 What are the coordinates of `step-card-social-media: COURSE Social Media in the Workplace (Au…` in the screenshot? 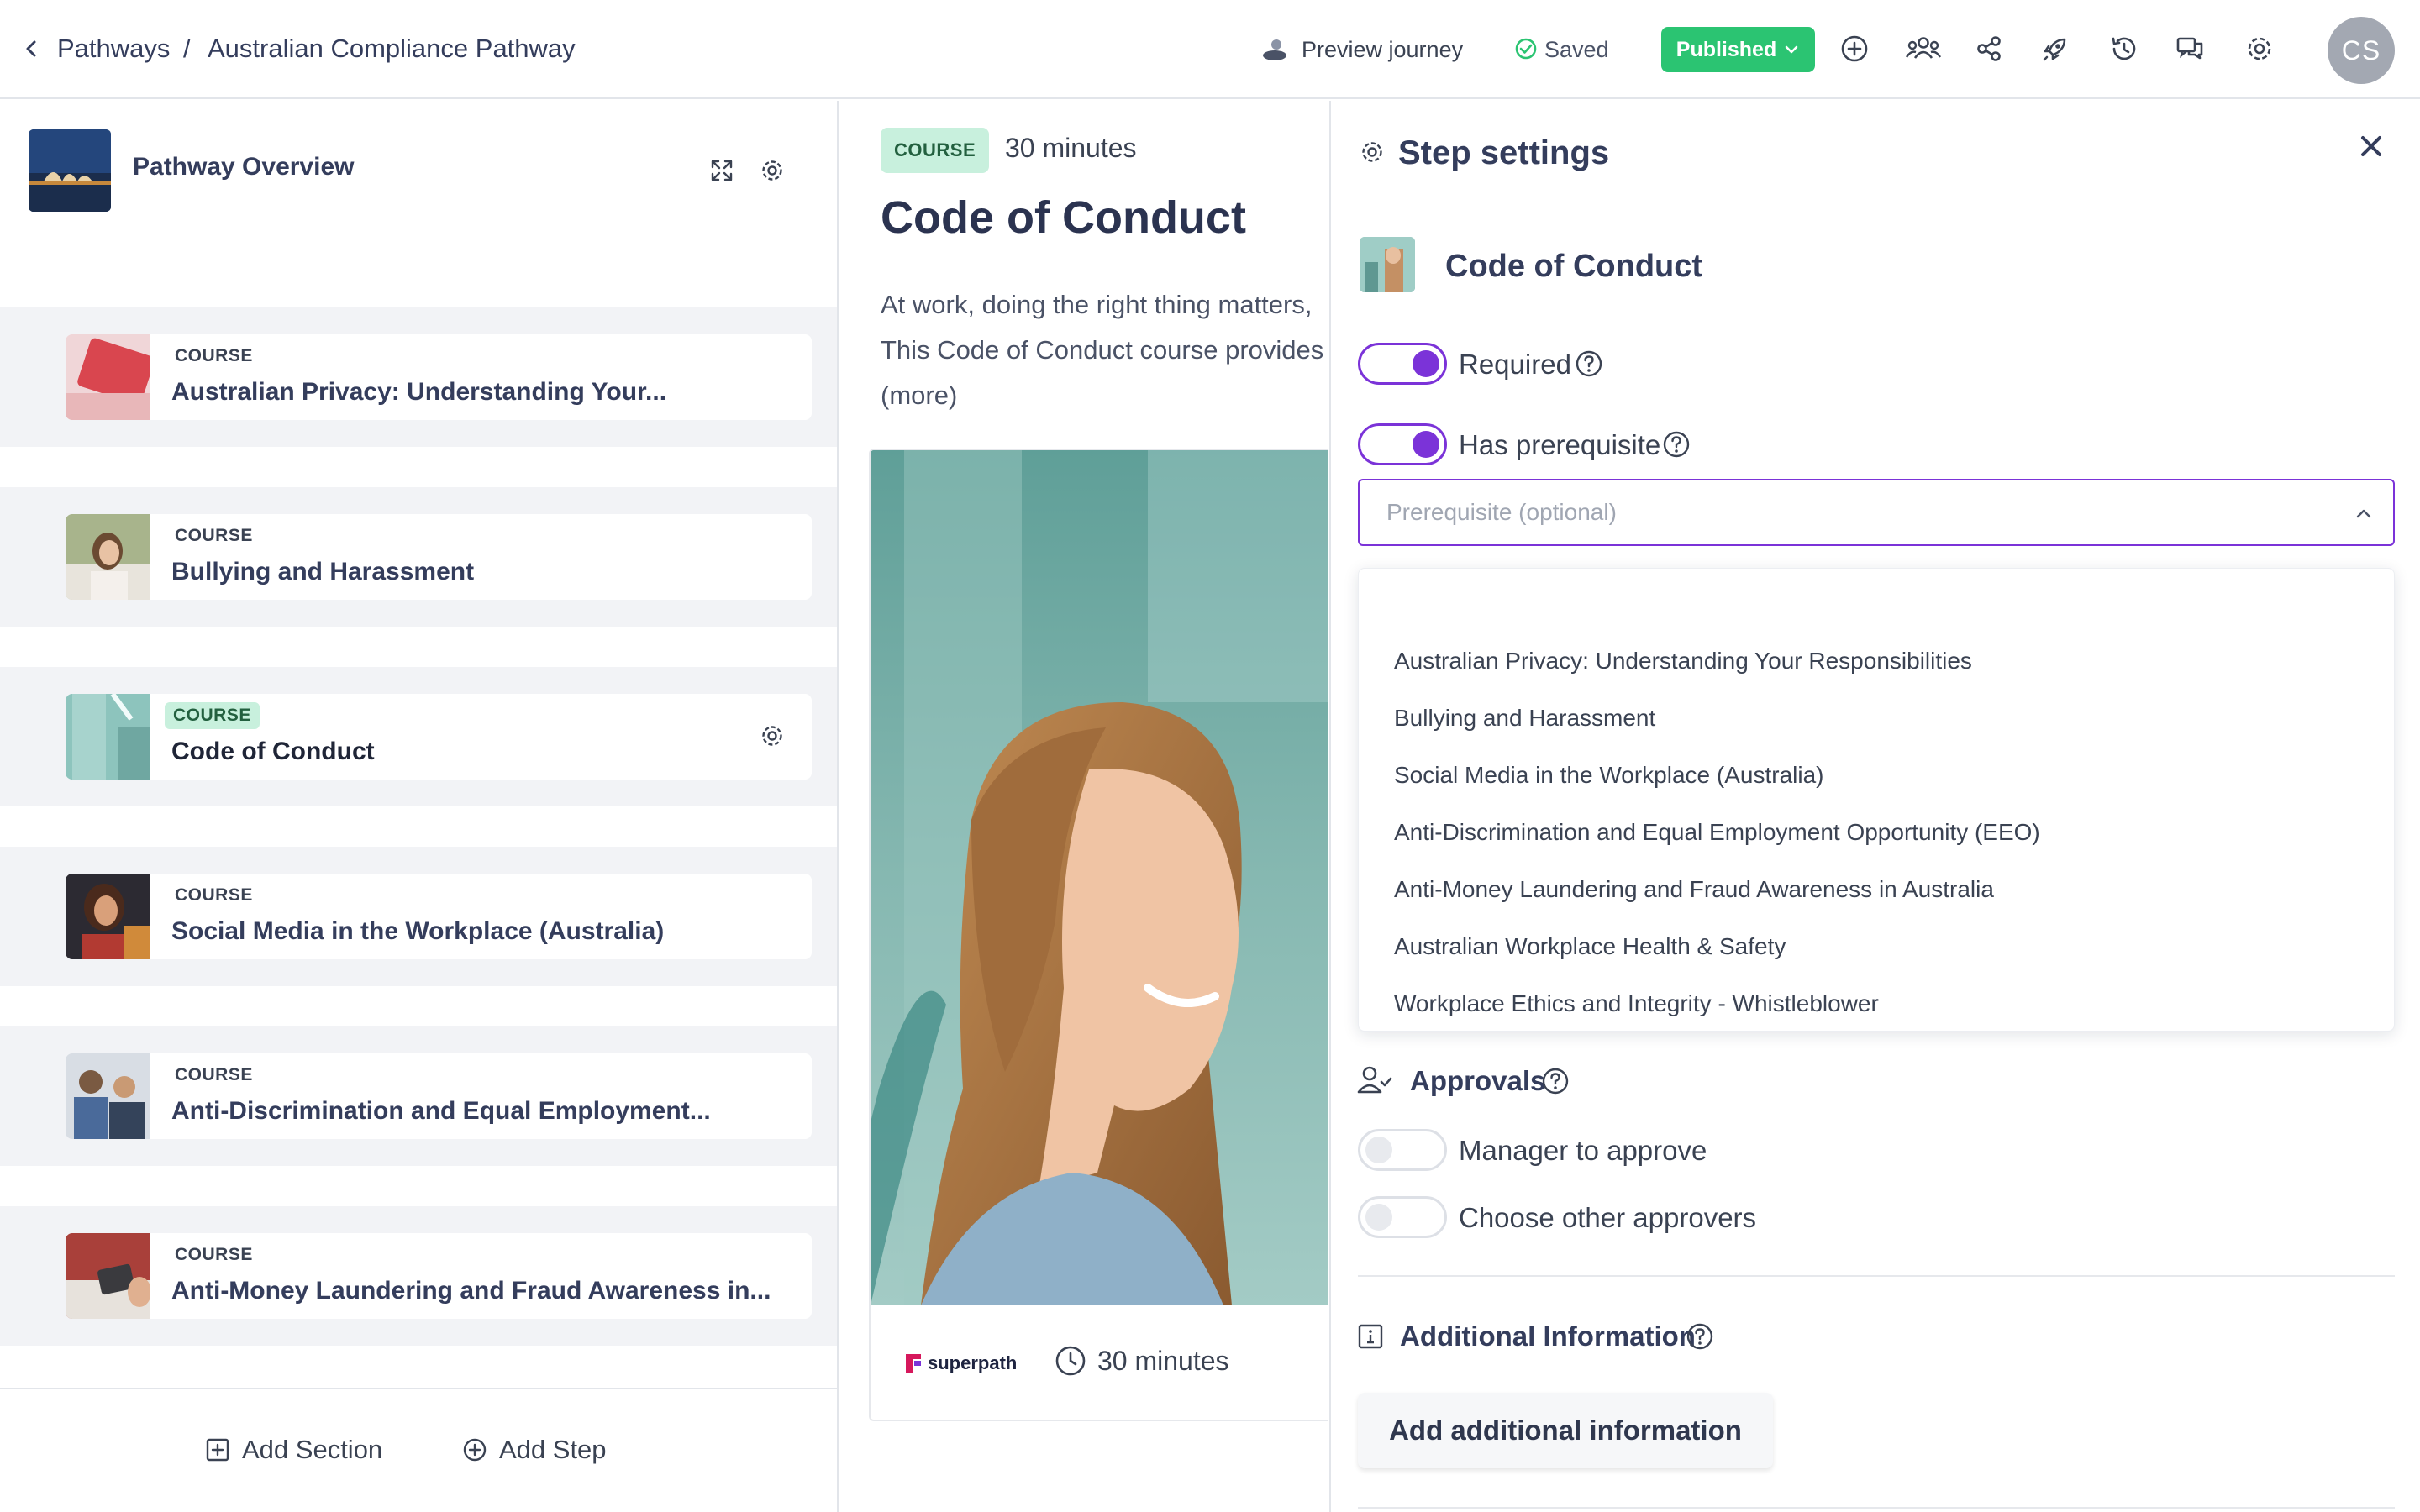 It's located at (439, 916).